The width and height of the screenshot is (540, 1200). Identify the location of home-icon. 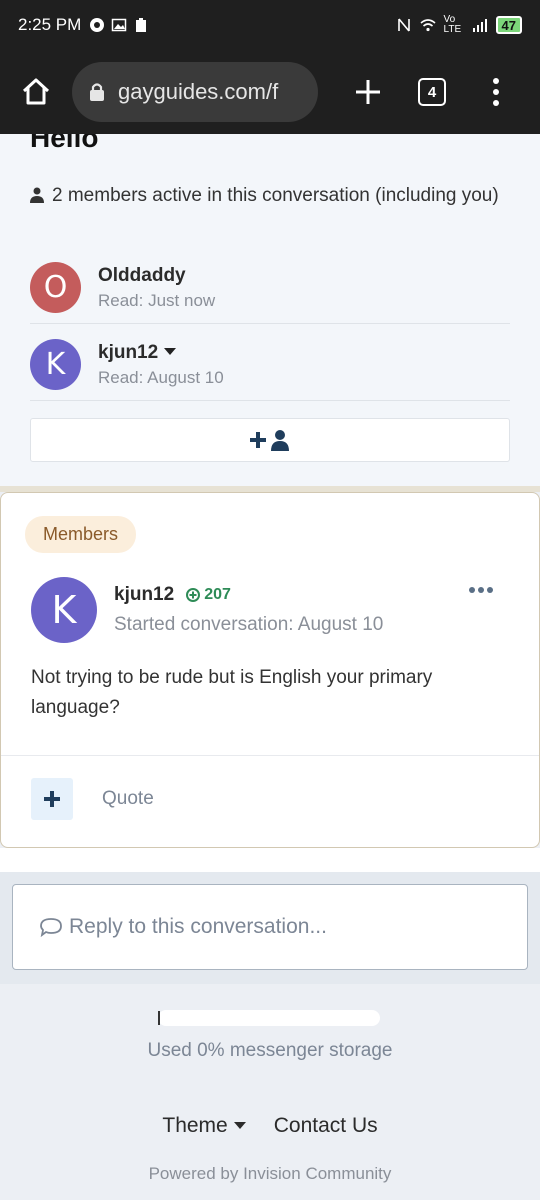
(36, 91).